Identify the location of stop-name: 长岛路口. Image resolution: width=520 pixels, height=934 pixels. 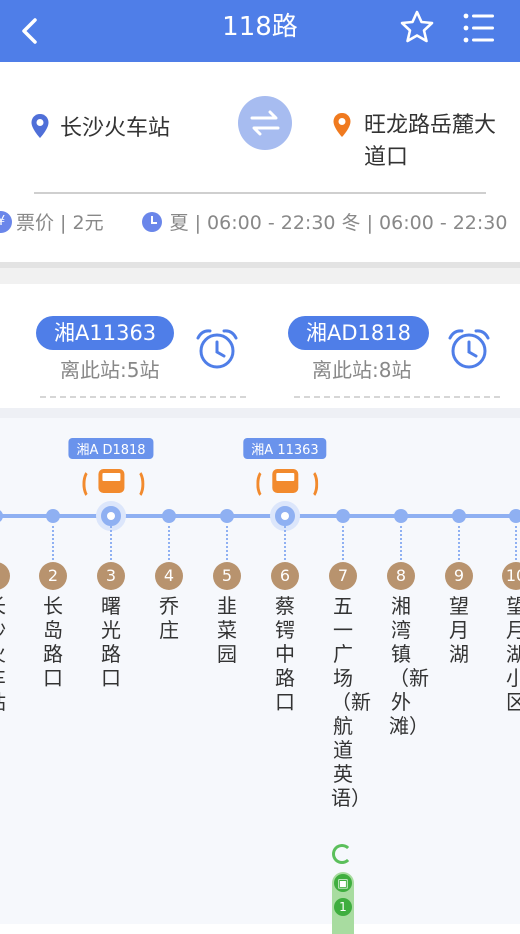
(53, 642).